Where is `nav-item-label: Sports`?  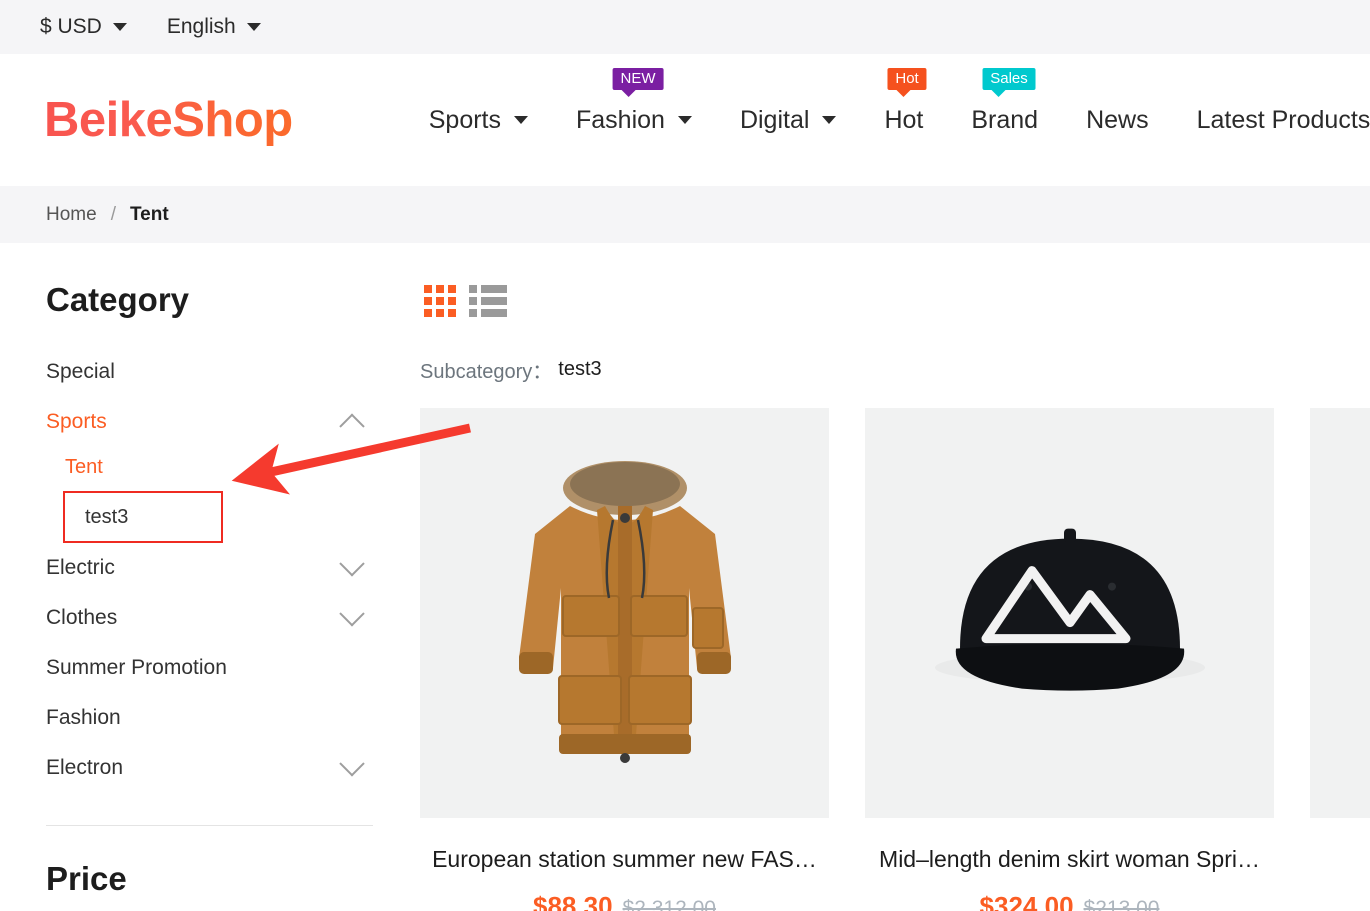
nav-item-label: Sports is located at coordinates (464, 119).